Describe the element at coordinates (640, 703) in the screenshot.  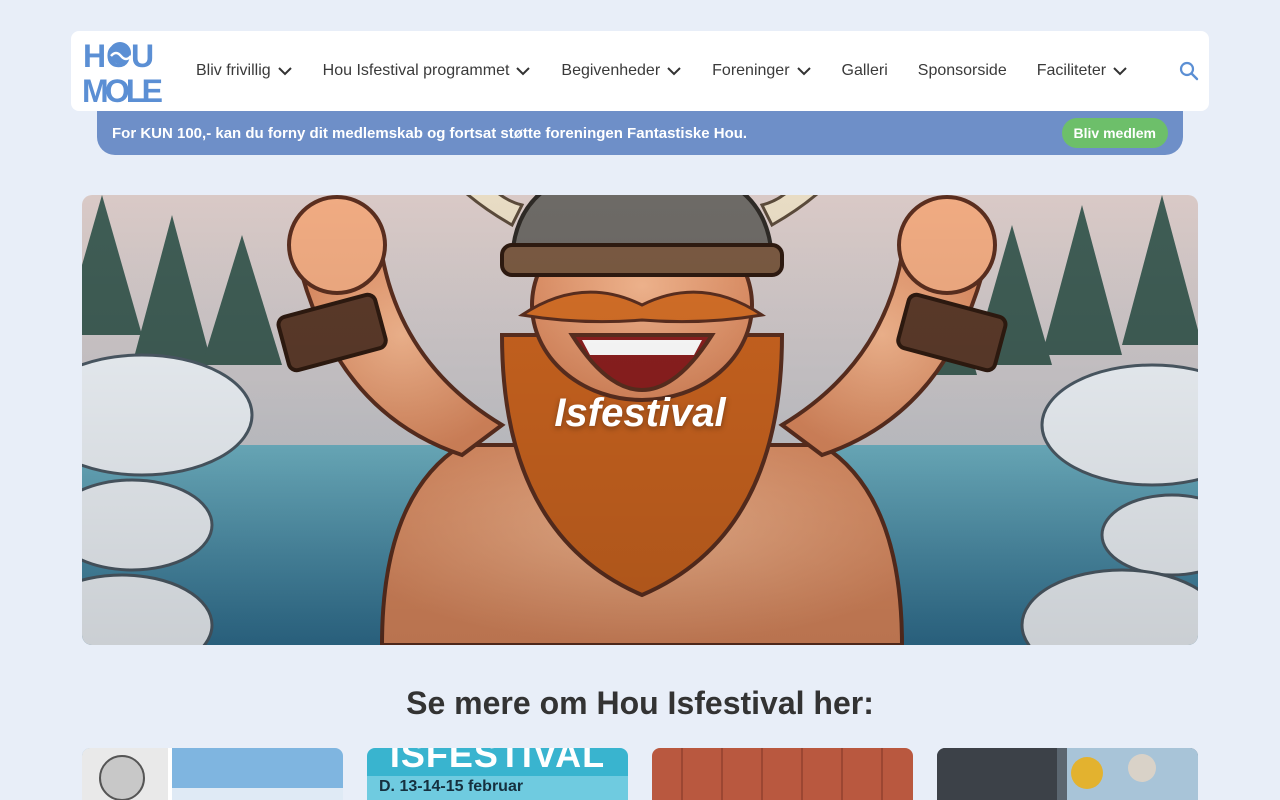
I see `section-title: Se mere om Hou Isfestival her:` at that location.